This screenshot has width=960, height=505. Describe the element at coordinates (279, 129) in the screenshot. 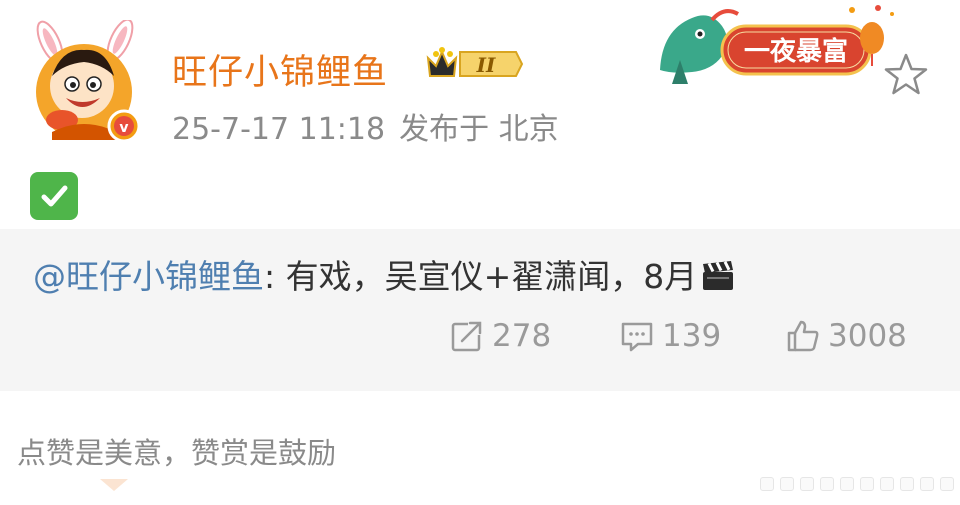

I see `timestamp: 25-7-17 11:18` at that location.